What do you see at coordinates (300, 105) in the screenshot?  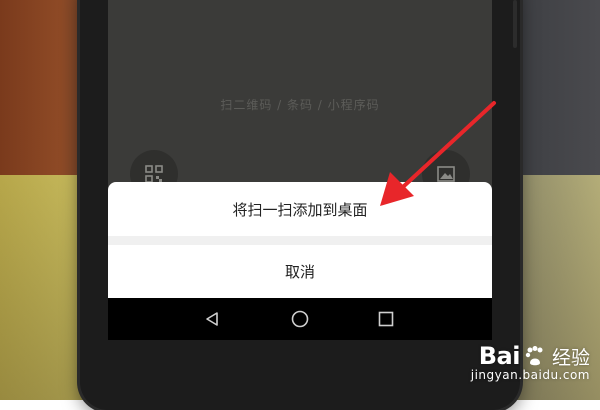 I see `scan-hint-text: 扫二维码 / 条码 / 小程序码` at bounding box center [300, 105].